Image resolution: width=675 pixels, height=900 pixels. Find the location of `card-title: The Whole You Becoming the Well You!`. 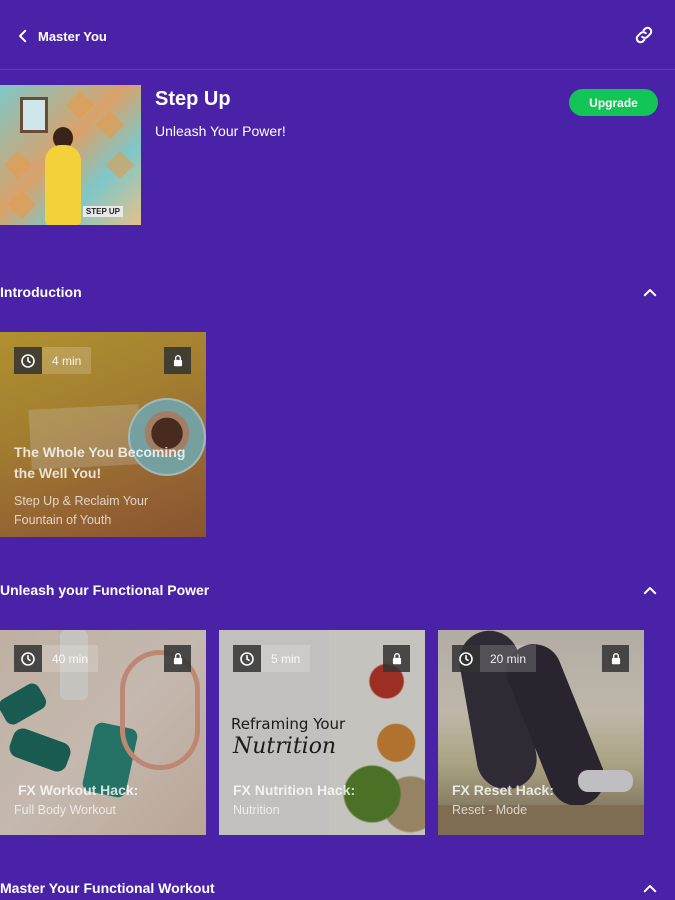

card-title: The Whole You Becoming the Well You! is located at coordinates (100, 462).